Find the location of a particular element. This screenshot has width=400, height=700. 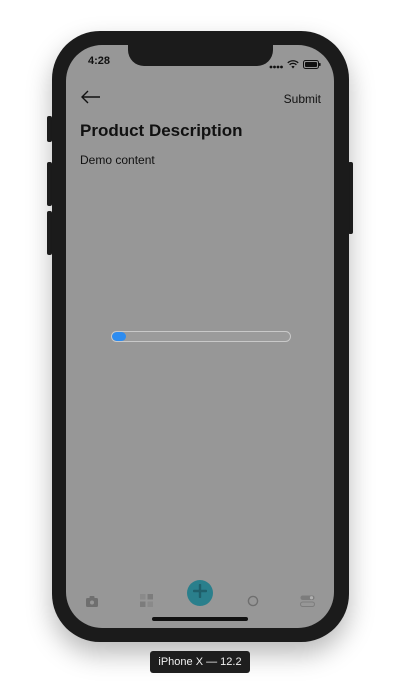

status-time: 4:28 is located at coordinates (99, 61).